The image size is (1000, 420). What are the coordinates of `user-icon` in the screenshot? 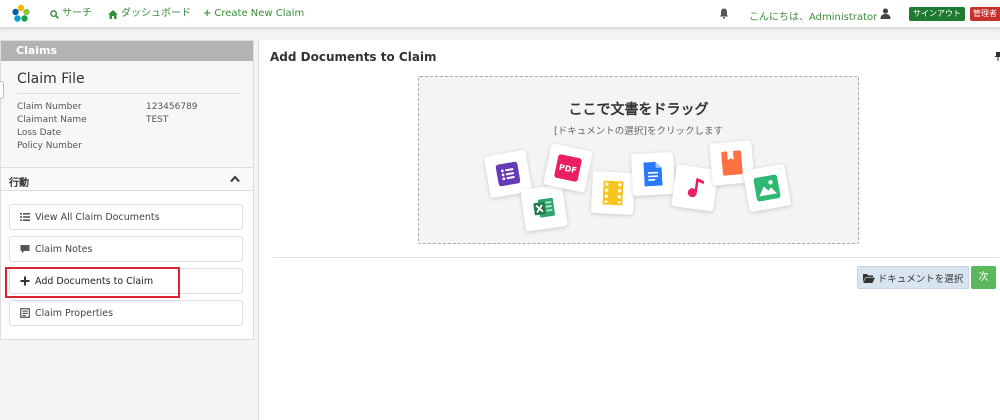 It's located at (885, 13).